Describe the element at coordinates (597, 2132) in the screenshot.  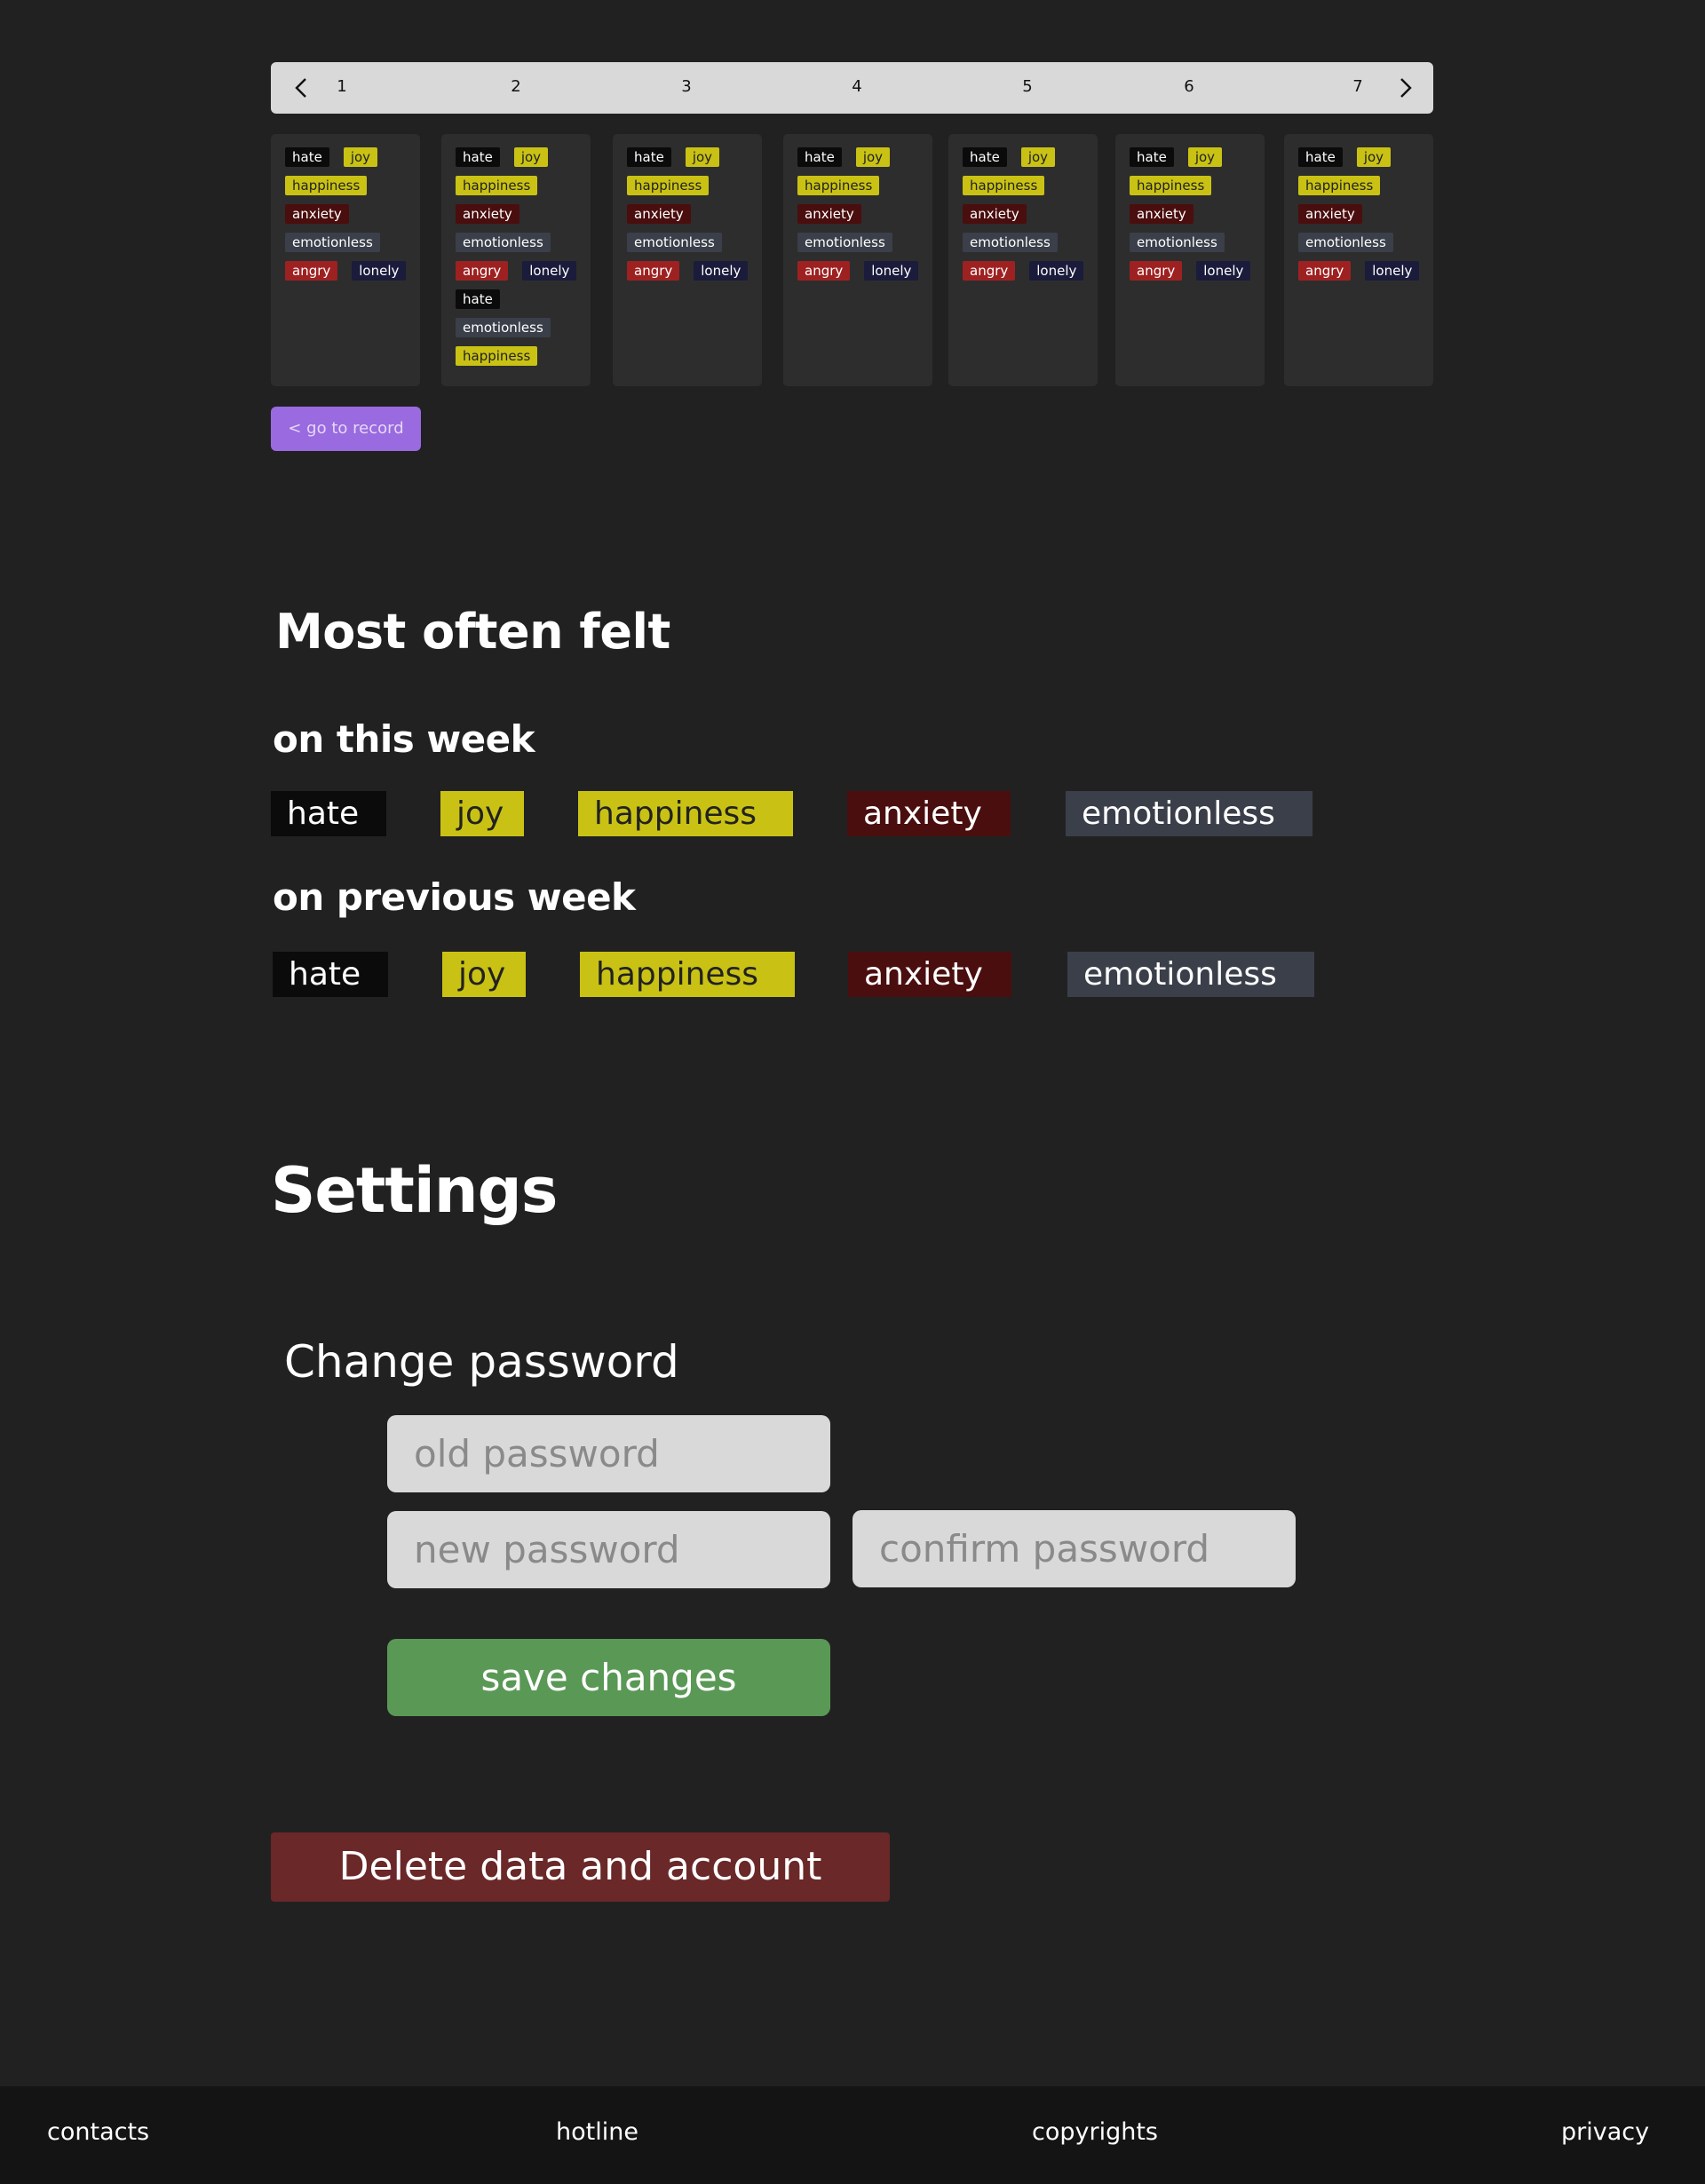
I see `footer-hotline-link: hotline` at that location.